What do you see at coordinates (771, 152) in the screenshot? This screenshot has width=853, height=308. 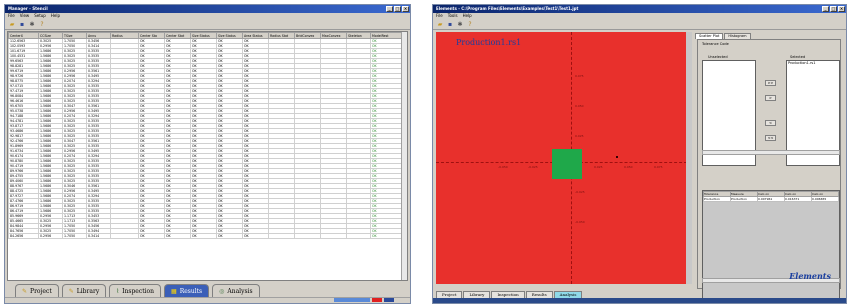 I see `list-horizontal-scrollbar` at bounding box center [771, 152].